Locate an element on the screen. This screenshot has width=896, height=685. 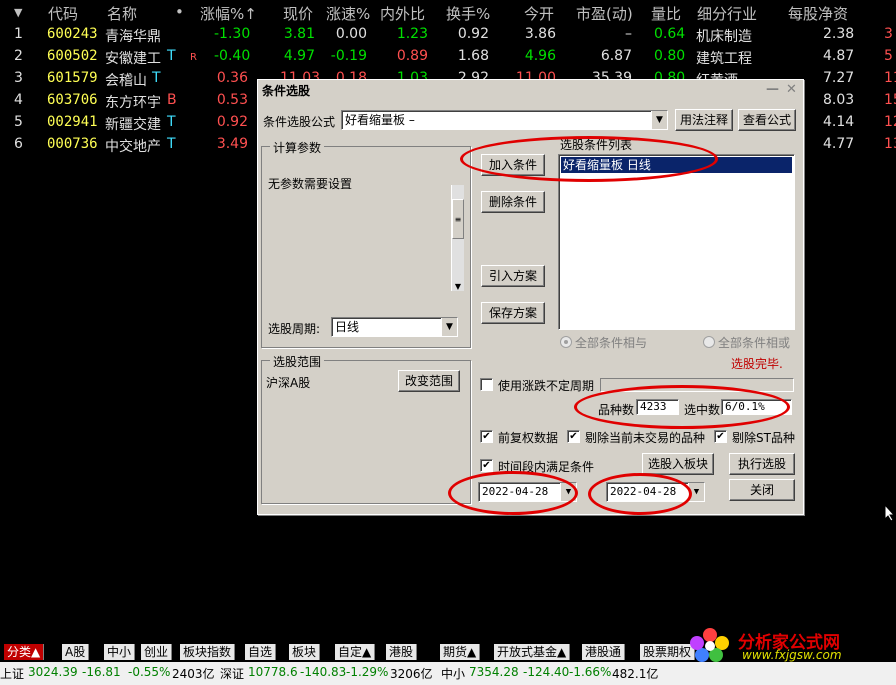
highlight-ellipse-count is located at coordinates (682, 407).